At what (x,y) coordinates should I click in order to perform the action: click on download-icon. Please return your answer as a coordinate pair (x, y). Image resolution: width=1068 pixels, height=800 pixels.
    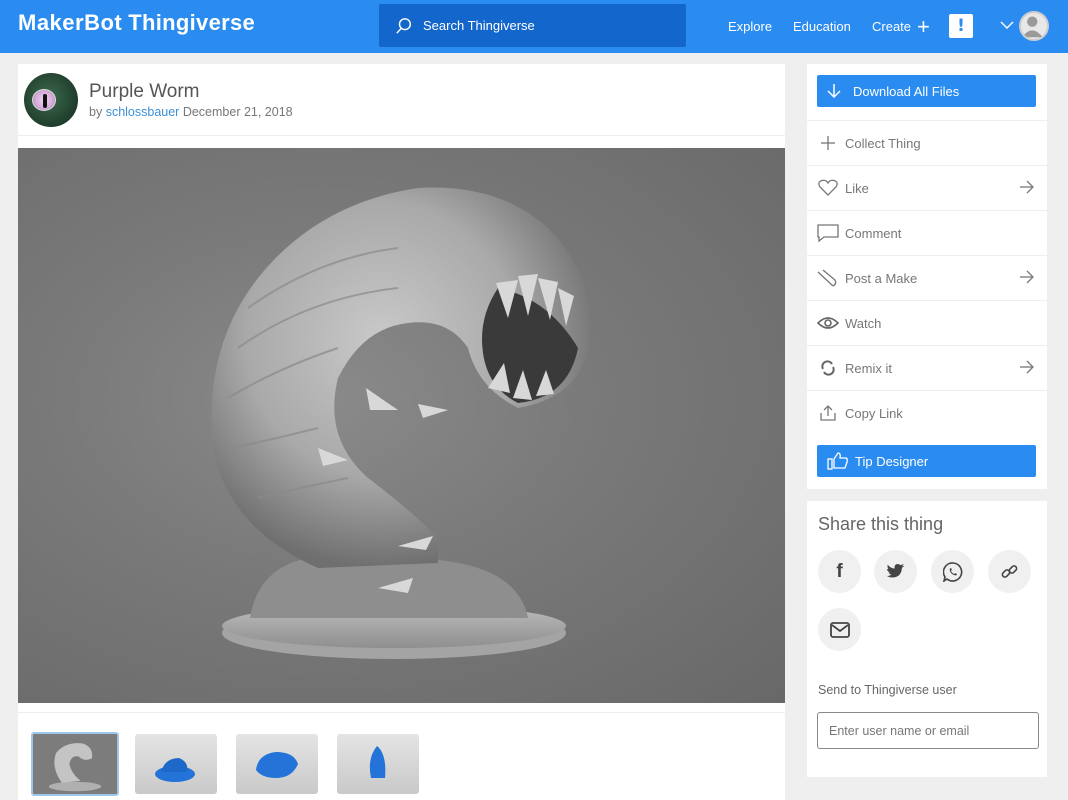
    Looking at the image, I should click on (834, 91).